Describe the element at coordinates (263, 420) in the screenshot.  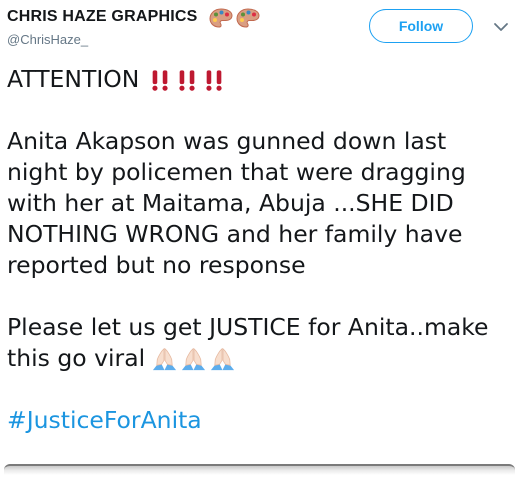
I see `hashtag-link: #JusticeForAnita` at that location.